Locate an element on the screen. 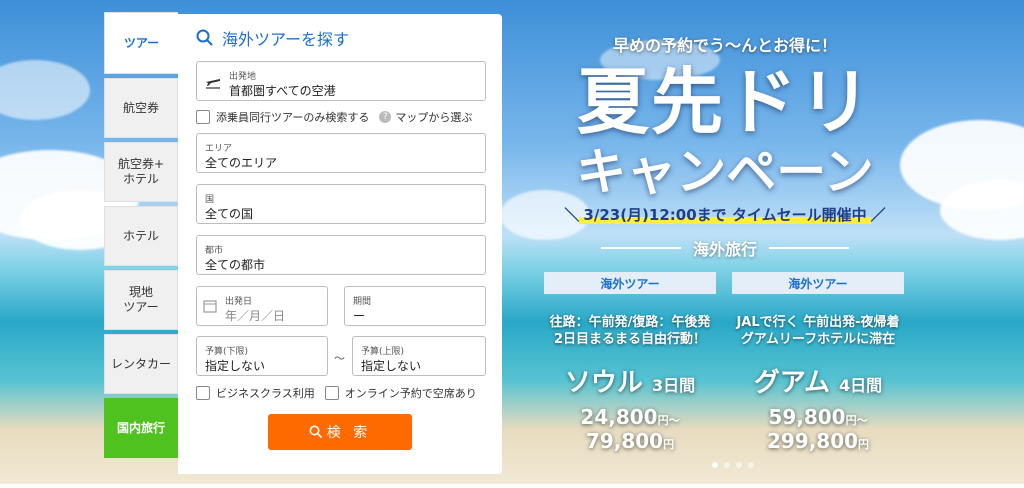 The width and height of the screenshot is (1024, 488). airplane-icon is located at coordinates (213, 84).